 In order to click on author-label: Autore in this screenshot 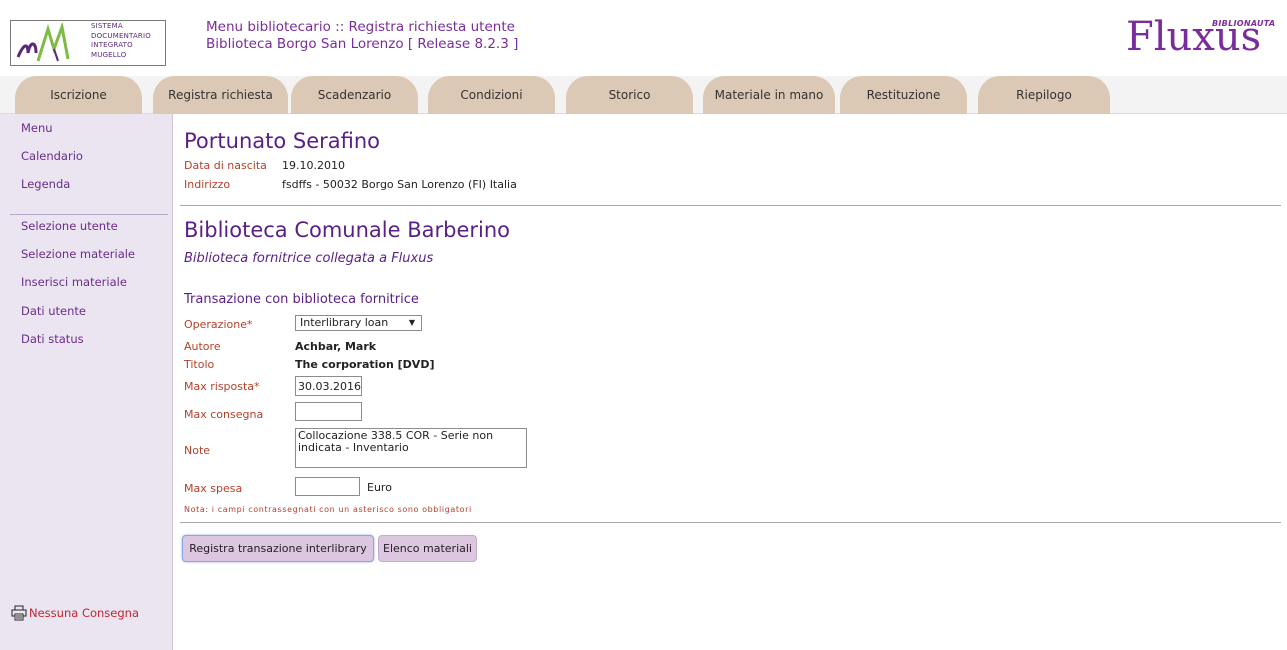, I will do `click(202, 346)`.